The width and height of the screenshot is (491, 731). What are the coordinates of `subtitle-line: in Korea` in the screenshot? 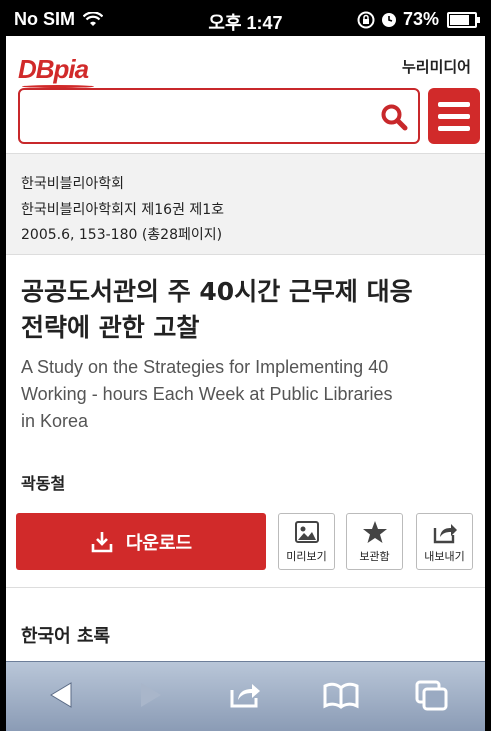 It's located at (55, 421).